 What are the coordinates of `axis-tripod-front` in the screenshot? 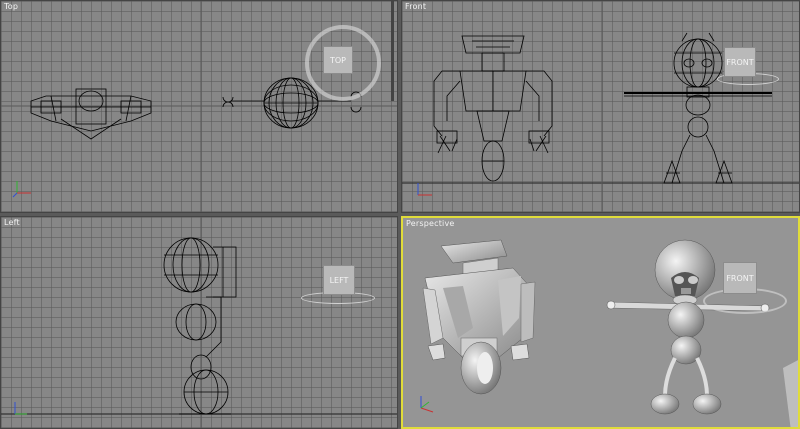 It's located at (424, 189).